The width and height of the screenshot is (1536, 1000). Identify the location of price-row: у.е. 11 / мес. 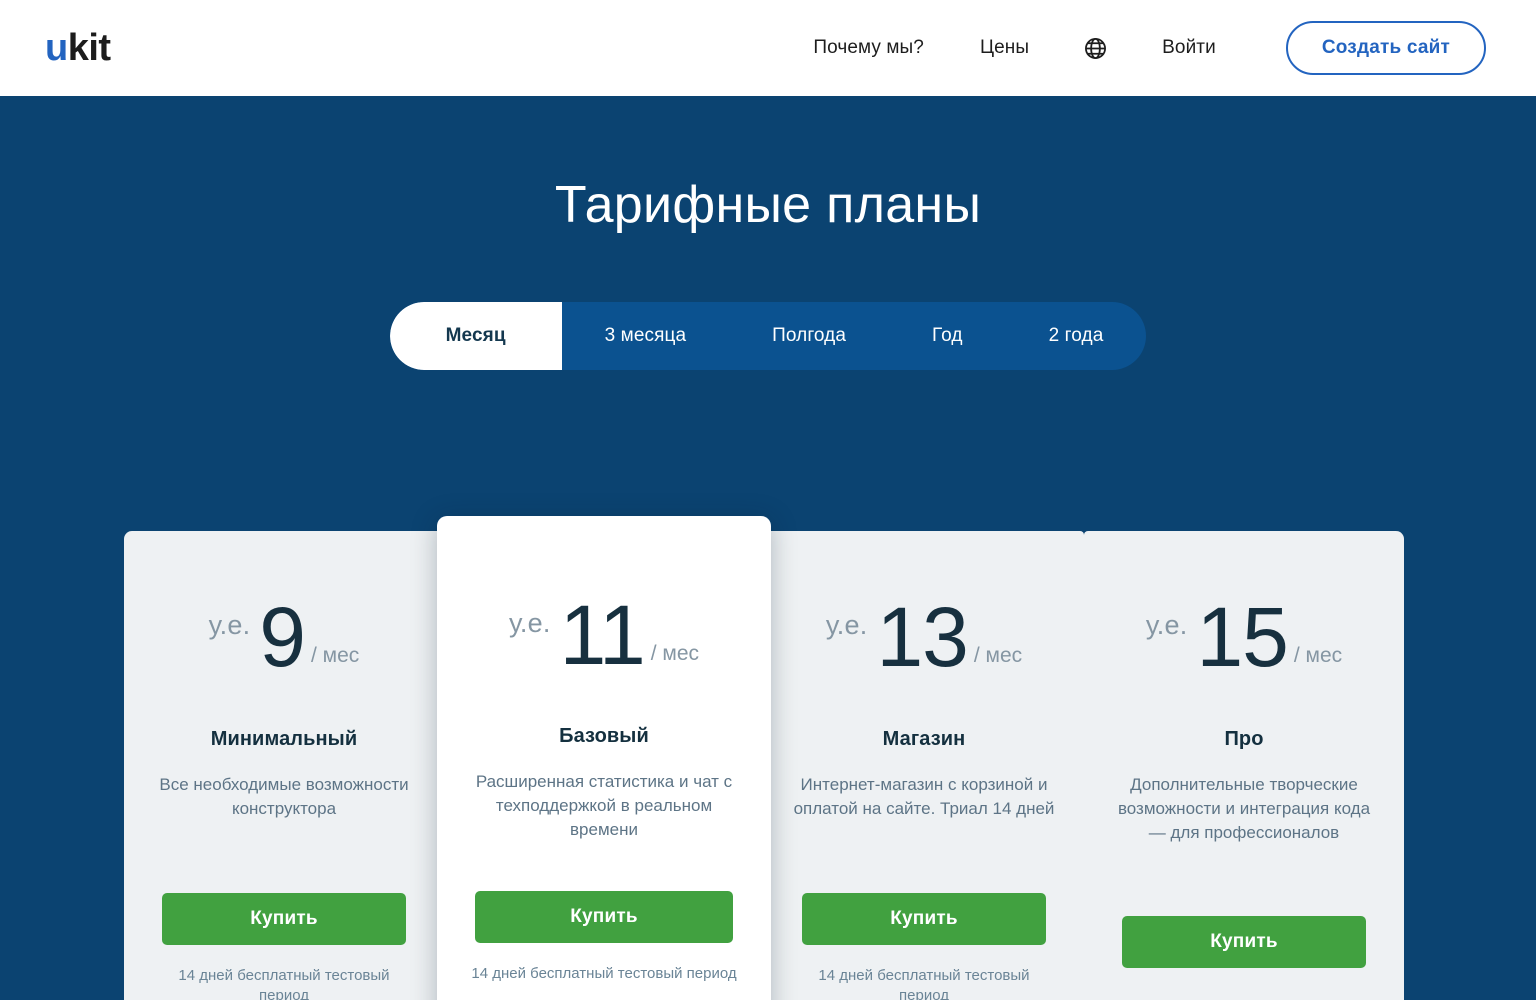
(604, 635).